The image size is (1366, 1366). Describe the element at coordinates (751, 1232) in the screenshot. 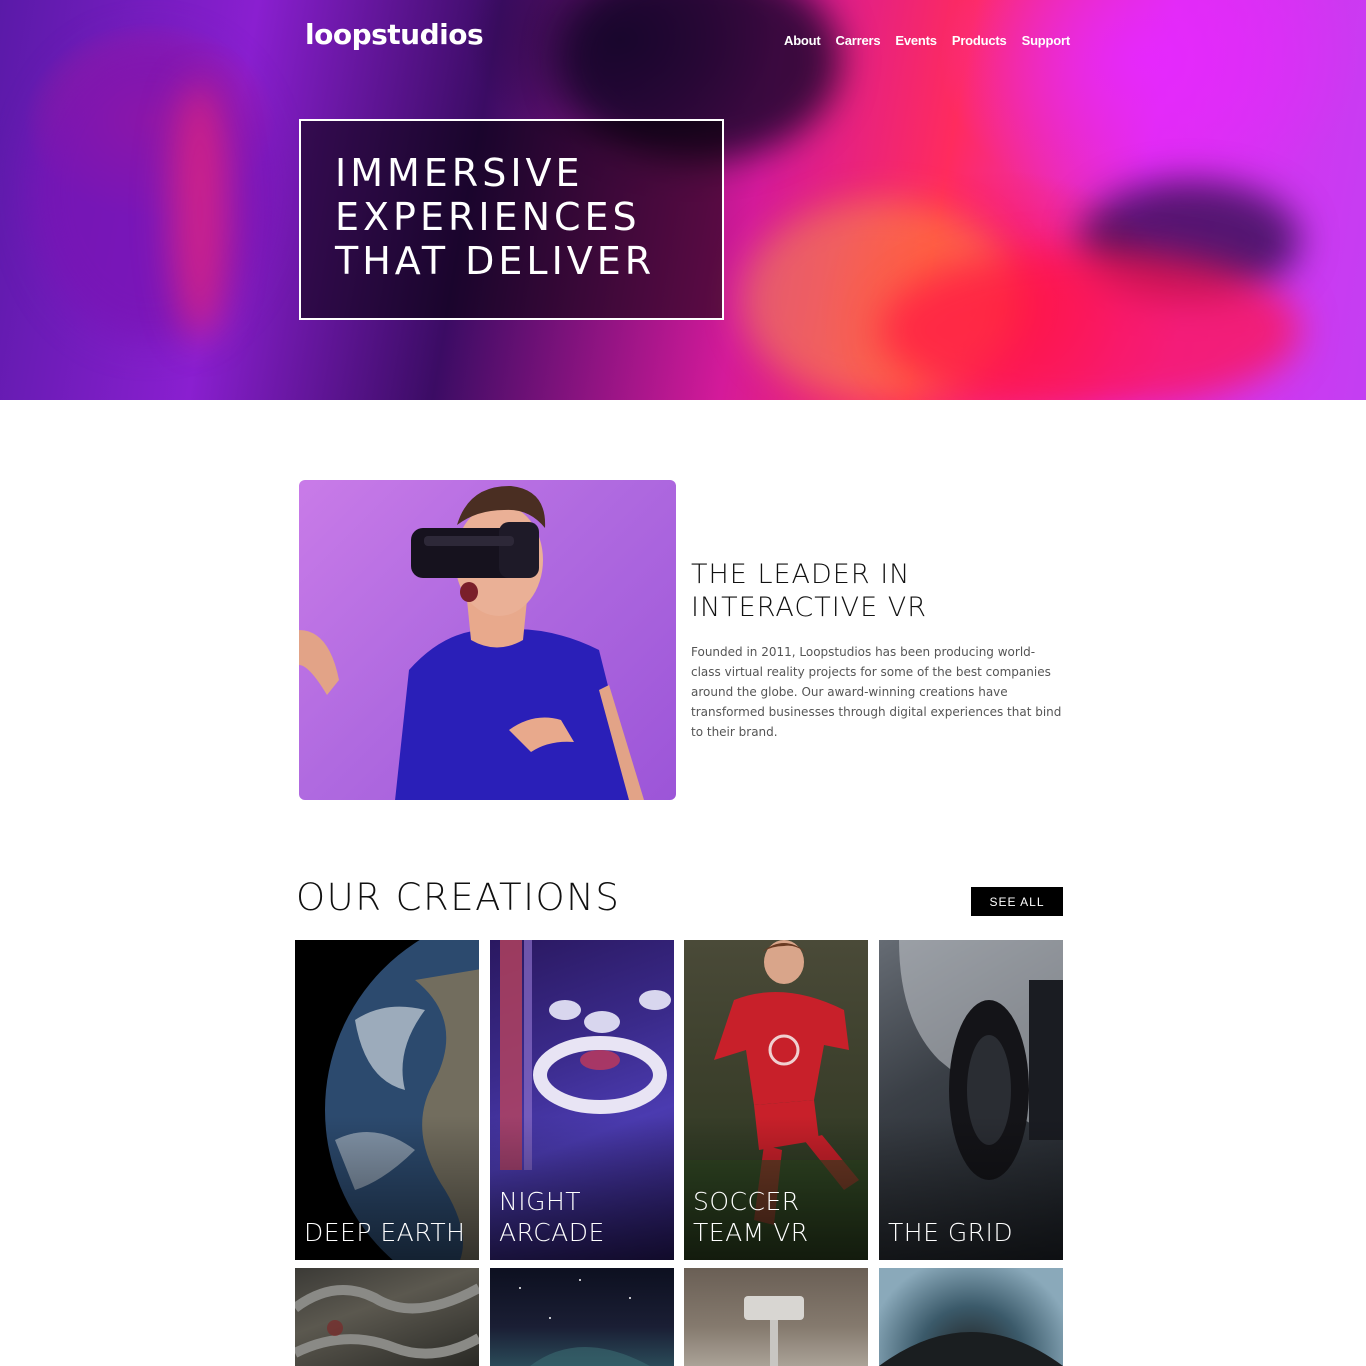

I see `creation-card-label-line: TEAM VR` at that location.